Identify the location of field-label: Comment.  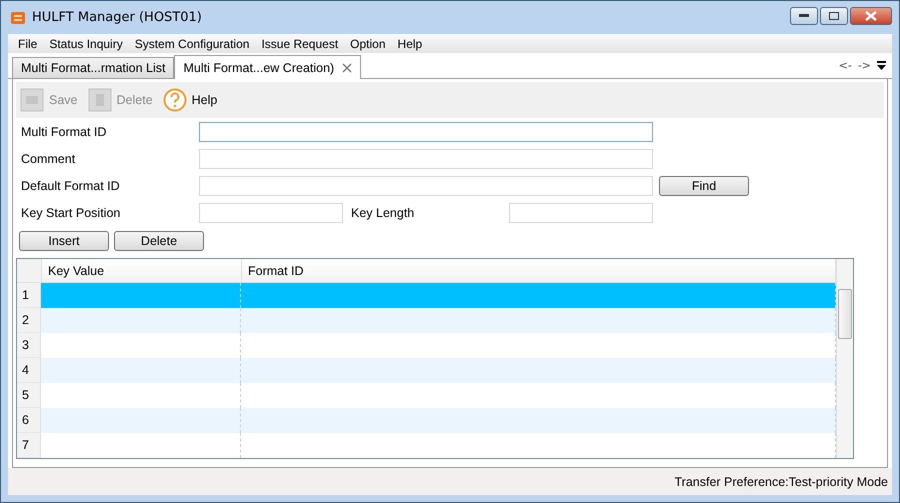
(48, 159).